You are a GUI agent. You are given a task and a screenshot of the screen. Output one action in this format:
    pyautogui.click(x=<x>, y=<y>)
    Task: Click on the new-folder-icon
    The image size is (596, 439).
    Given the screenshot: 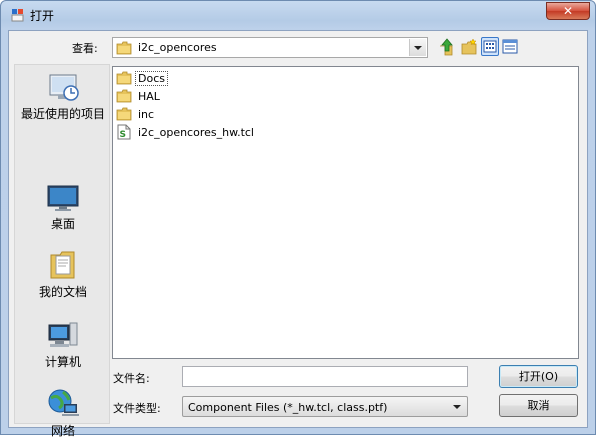 What is the action you would take?
    pyautogui.click(x=469, y=46)
    